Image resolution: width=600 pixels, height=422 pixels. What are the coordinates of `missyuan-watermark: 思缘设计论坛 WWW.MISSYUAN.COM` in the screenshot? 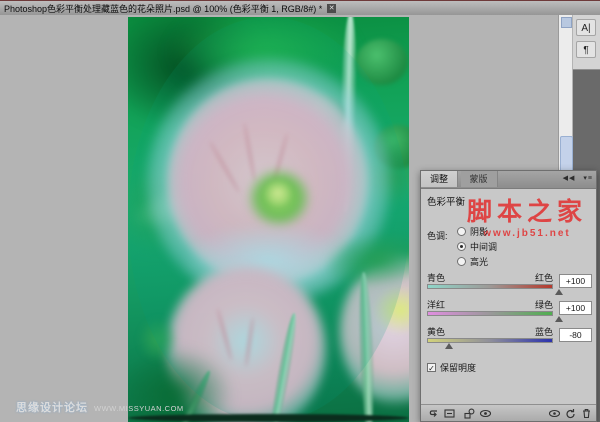 It's located at (100, 407).